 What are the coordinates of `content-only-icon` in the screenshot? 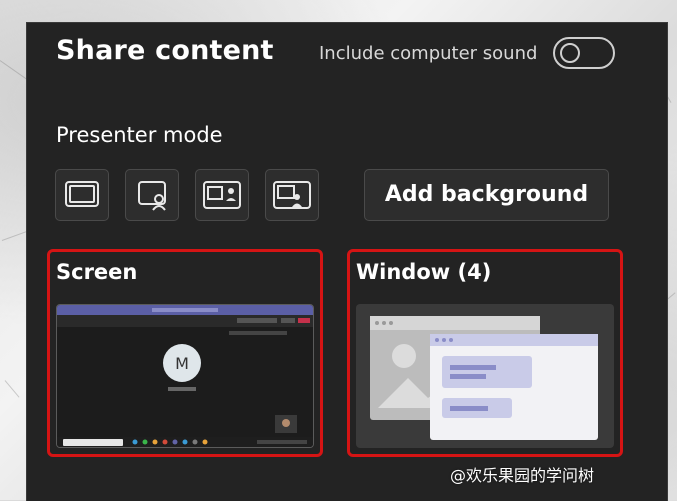 It's located at (82, 194).